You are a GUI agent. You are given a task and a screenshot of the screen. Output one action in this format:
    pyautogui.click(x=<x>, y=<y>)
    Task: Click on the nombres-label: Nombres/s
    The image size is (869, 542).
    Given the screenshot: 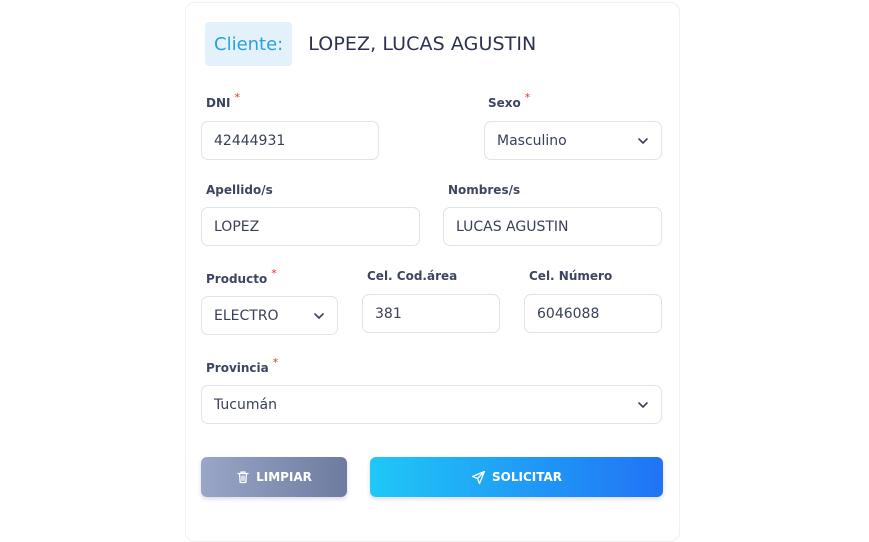 What is the action you would take?
    pyautogui.click(x=484, y=190)
    